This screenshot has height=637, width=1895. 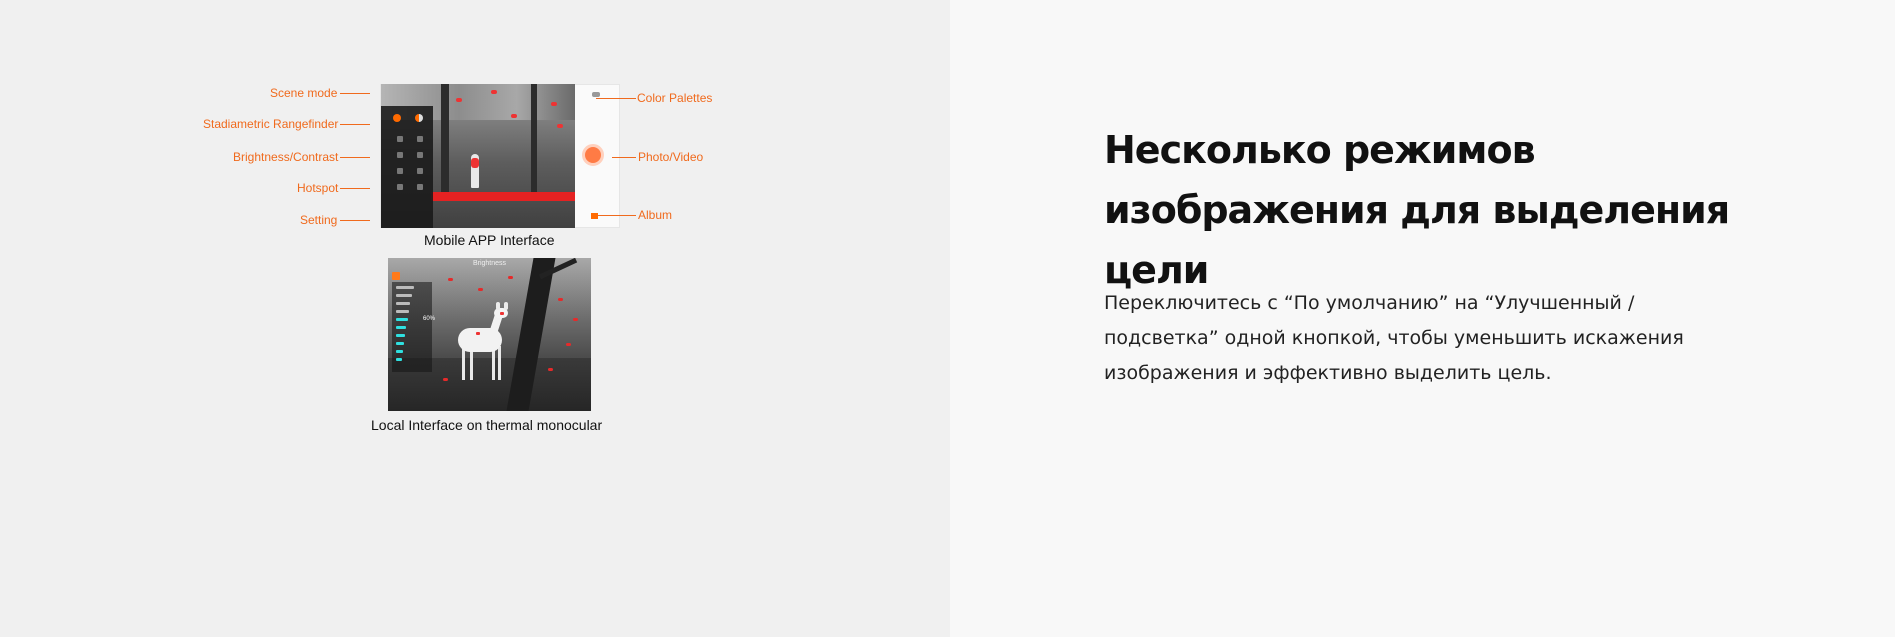 What do you see at coordinates (503, 196) in the screenshot?
I see `hotspot-band` at bounding box center [503, 196].